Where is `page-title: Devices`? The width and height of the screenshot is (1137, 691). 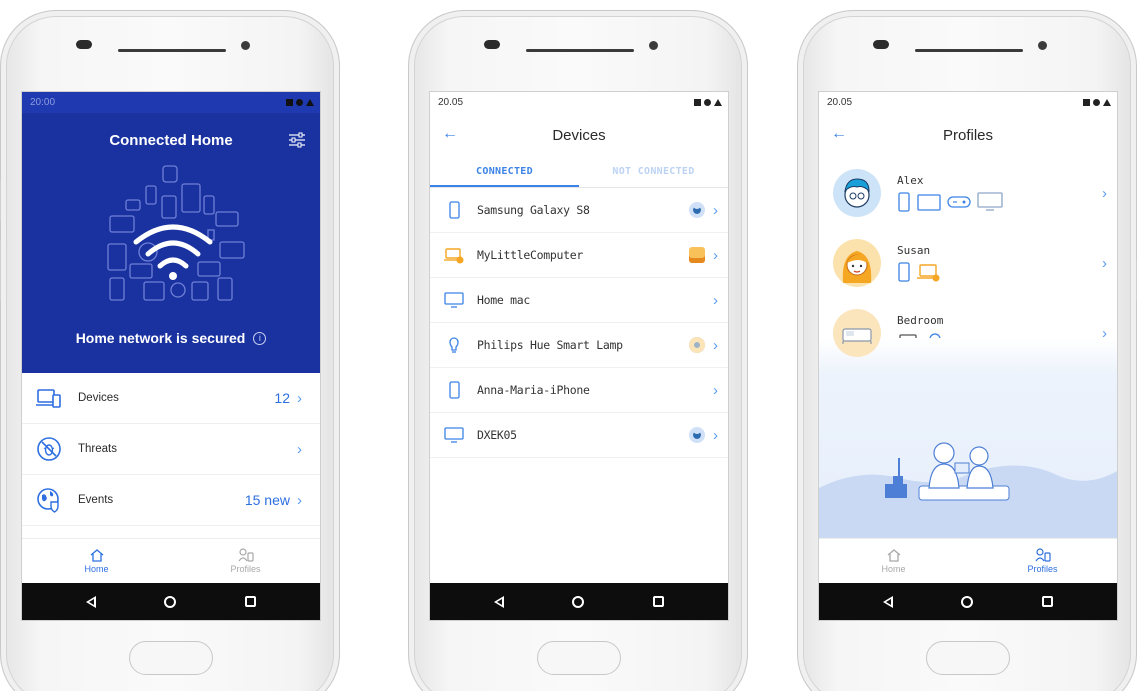
page-title: Devices is located at coordinates (579, 135).